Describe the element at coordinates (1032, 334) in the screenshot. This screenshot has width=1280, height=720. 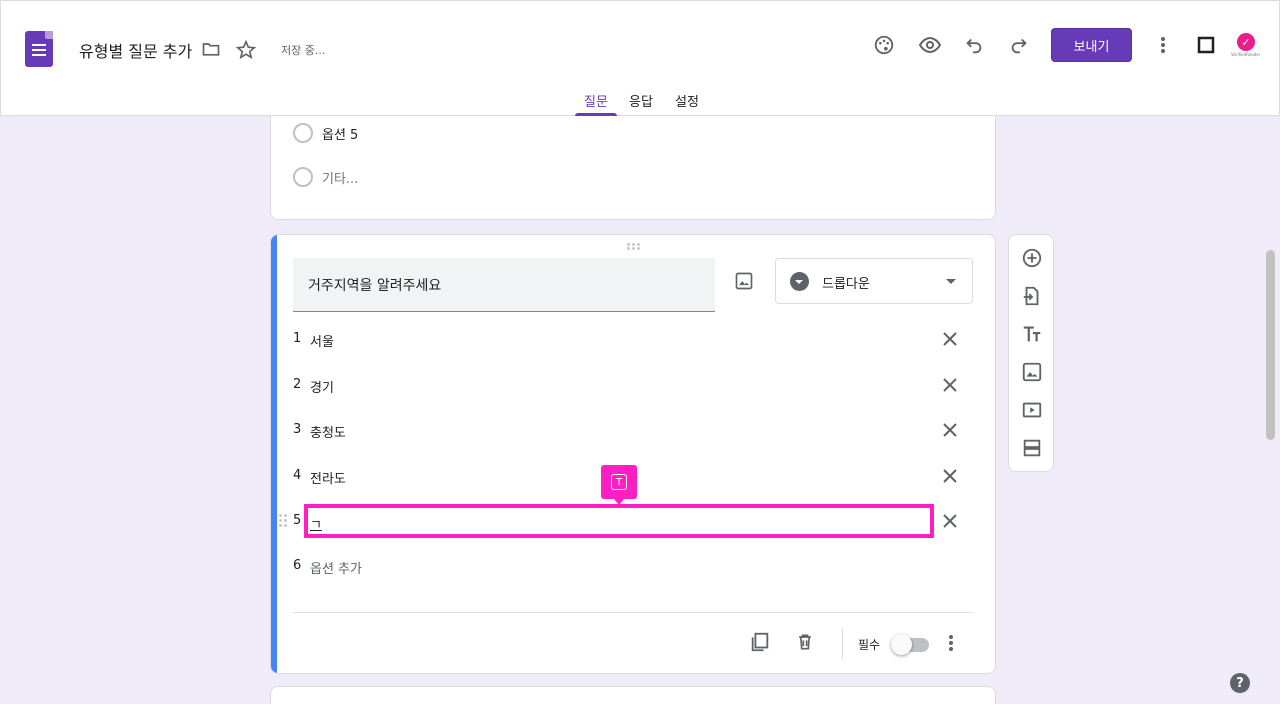
I see `add-title-icon` at that location.